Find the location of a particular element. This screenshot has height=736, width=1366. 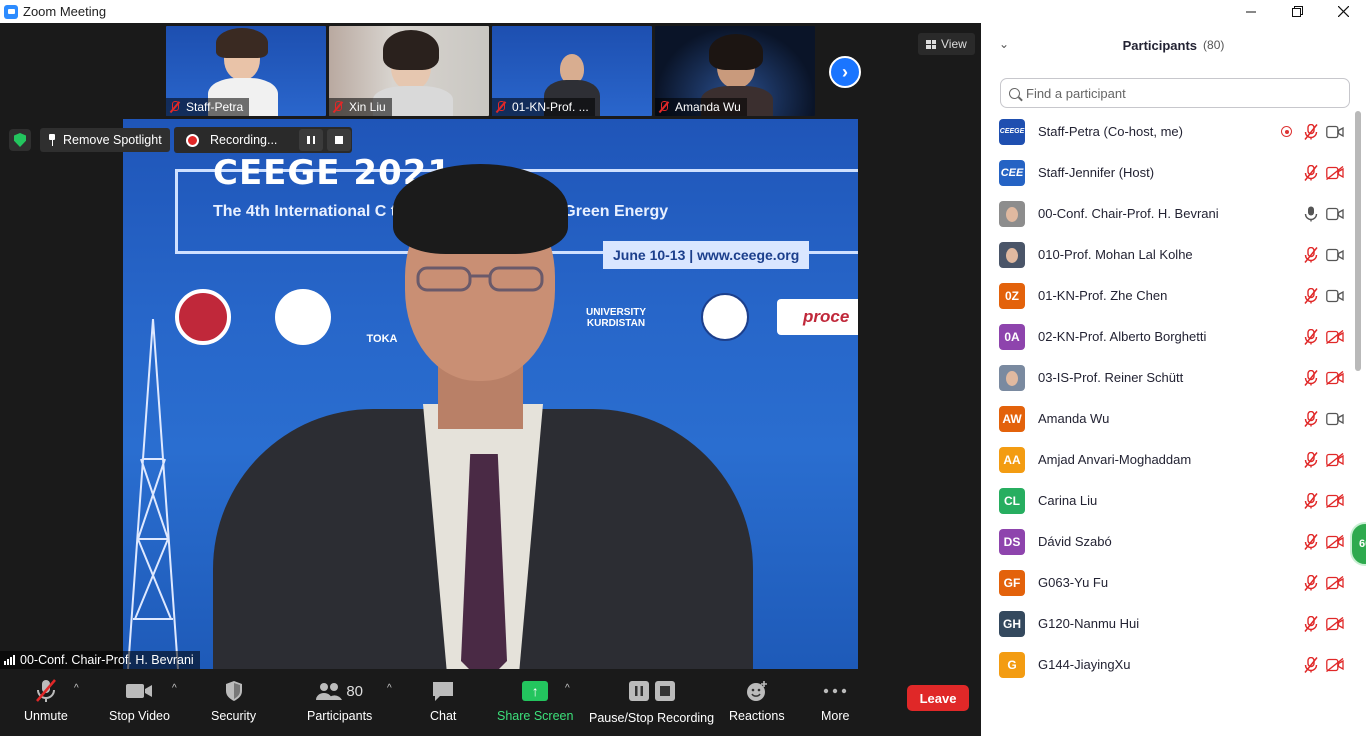

security-label: Security is located at coordinates (234, 716).